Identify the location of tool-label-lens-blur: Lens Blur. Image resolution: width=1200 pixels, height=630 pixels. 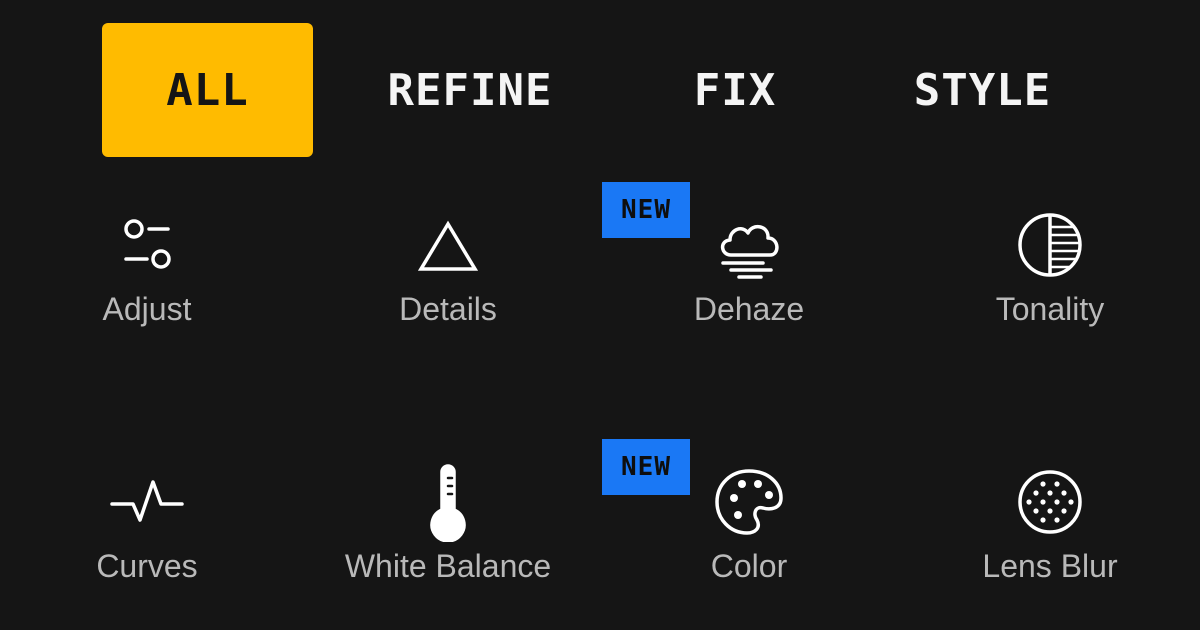
(1050, 566).